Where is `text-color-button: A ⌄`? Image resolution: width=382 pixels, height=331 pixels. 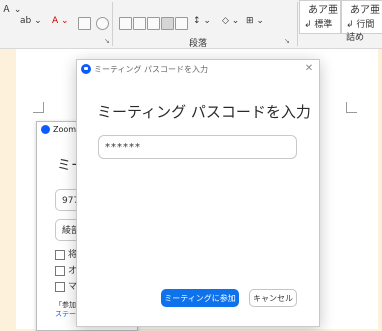 text-color-button: A ⌄ is located at coordinates (60, 21).